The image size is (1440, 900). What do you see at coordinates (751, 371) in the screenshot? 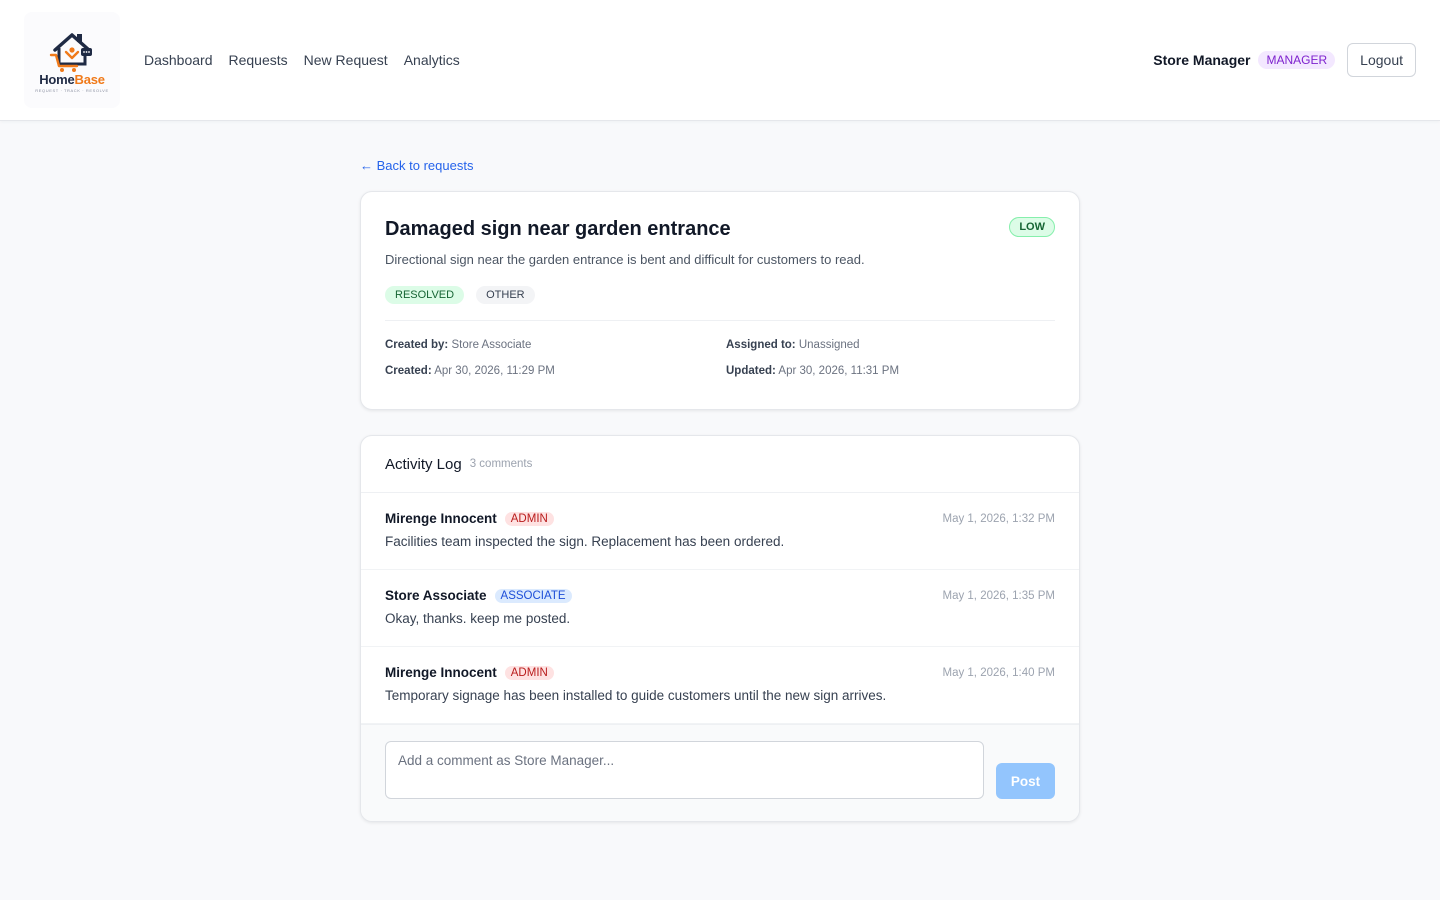
I see `meta-updated-label: Updated:` at bounding box center [751, 371].